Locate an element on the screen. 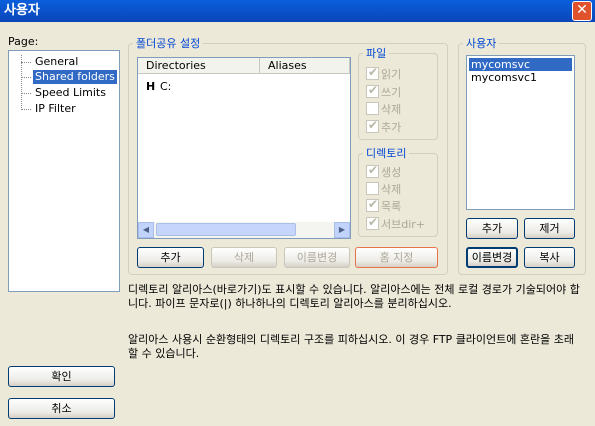 Image resolution: width=595 pixels, height=426 pixels. cancel-button: 취소 is located at coordinates (61, 408).